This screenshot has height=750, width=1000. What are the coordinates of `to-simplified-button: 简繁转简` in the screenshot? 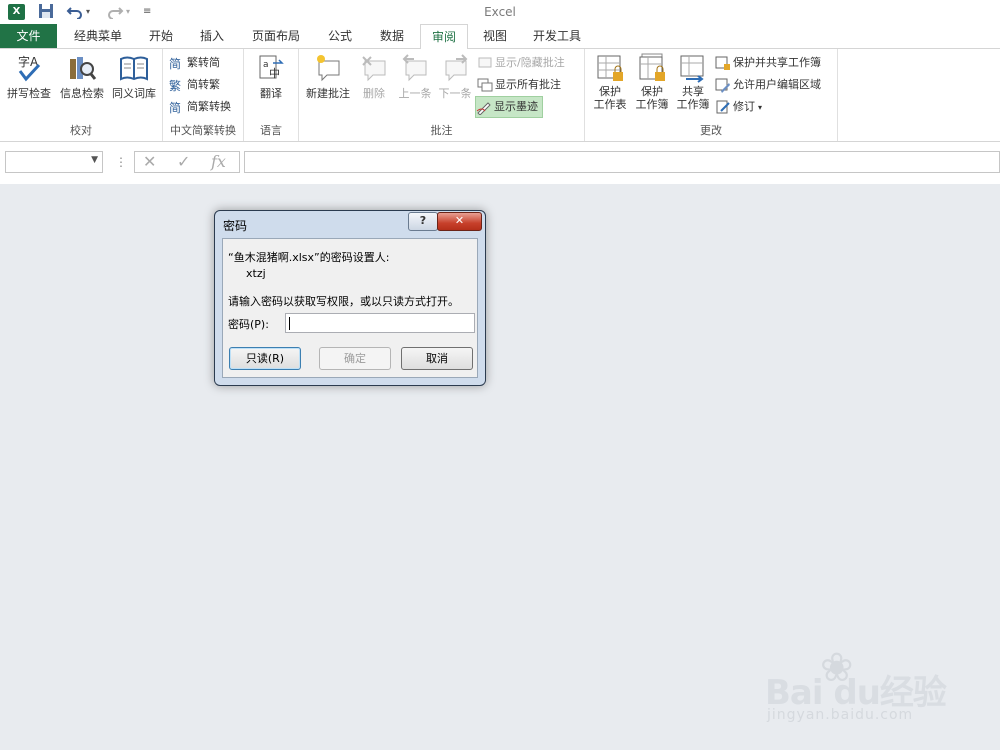 It's located at (194, 63).